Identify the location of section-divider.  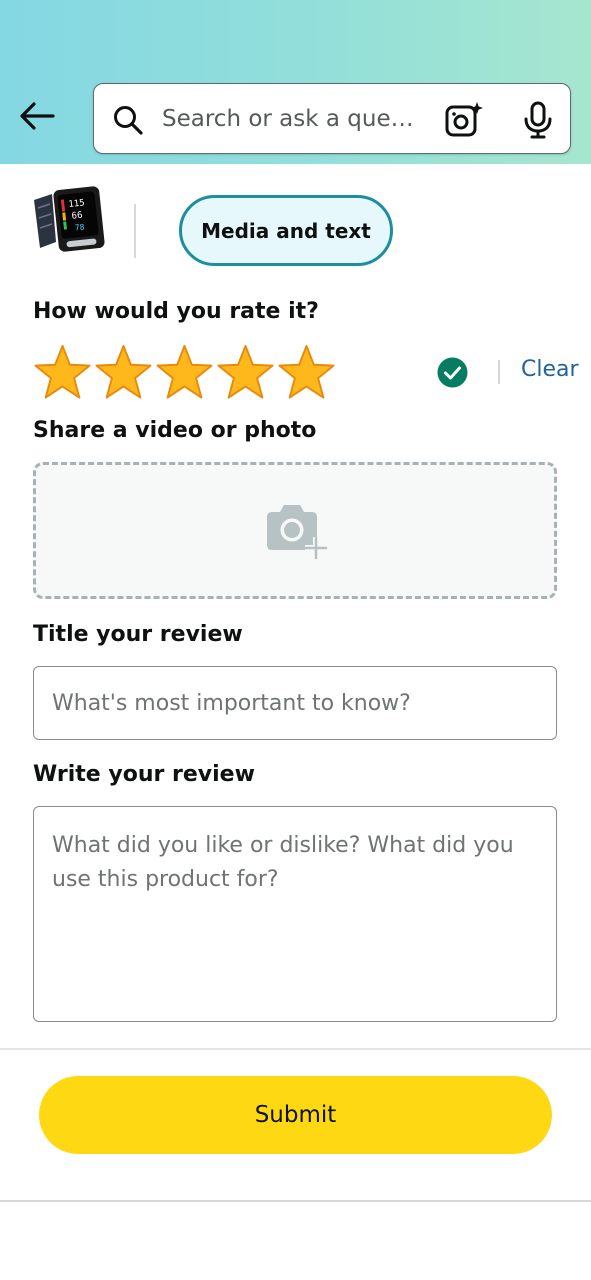
(295, 1049).